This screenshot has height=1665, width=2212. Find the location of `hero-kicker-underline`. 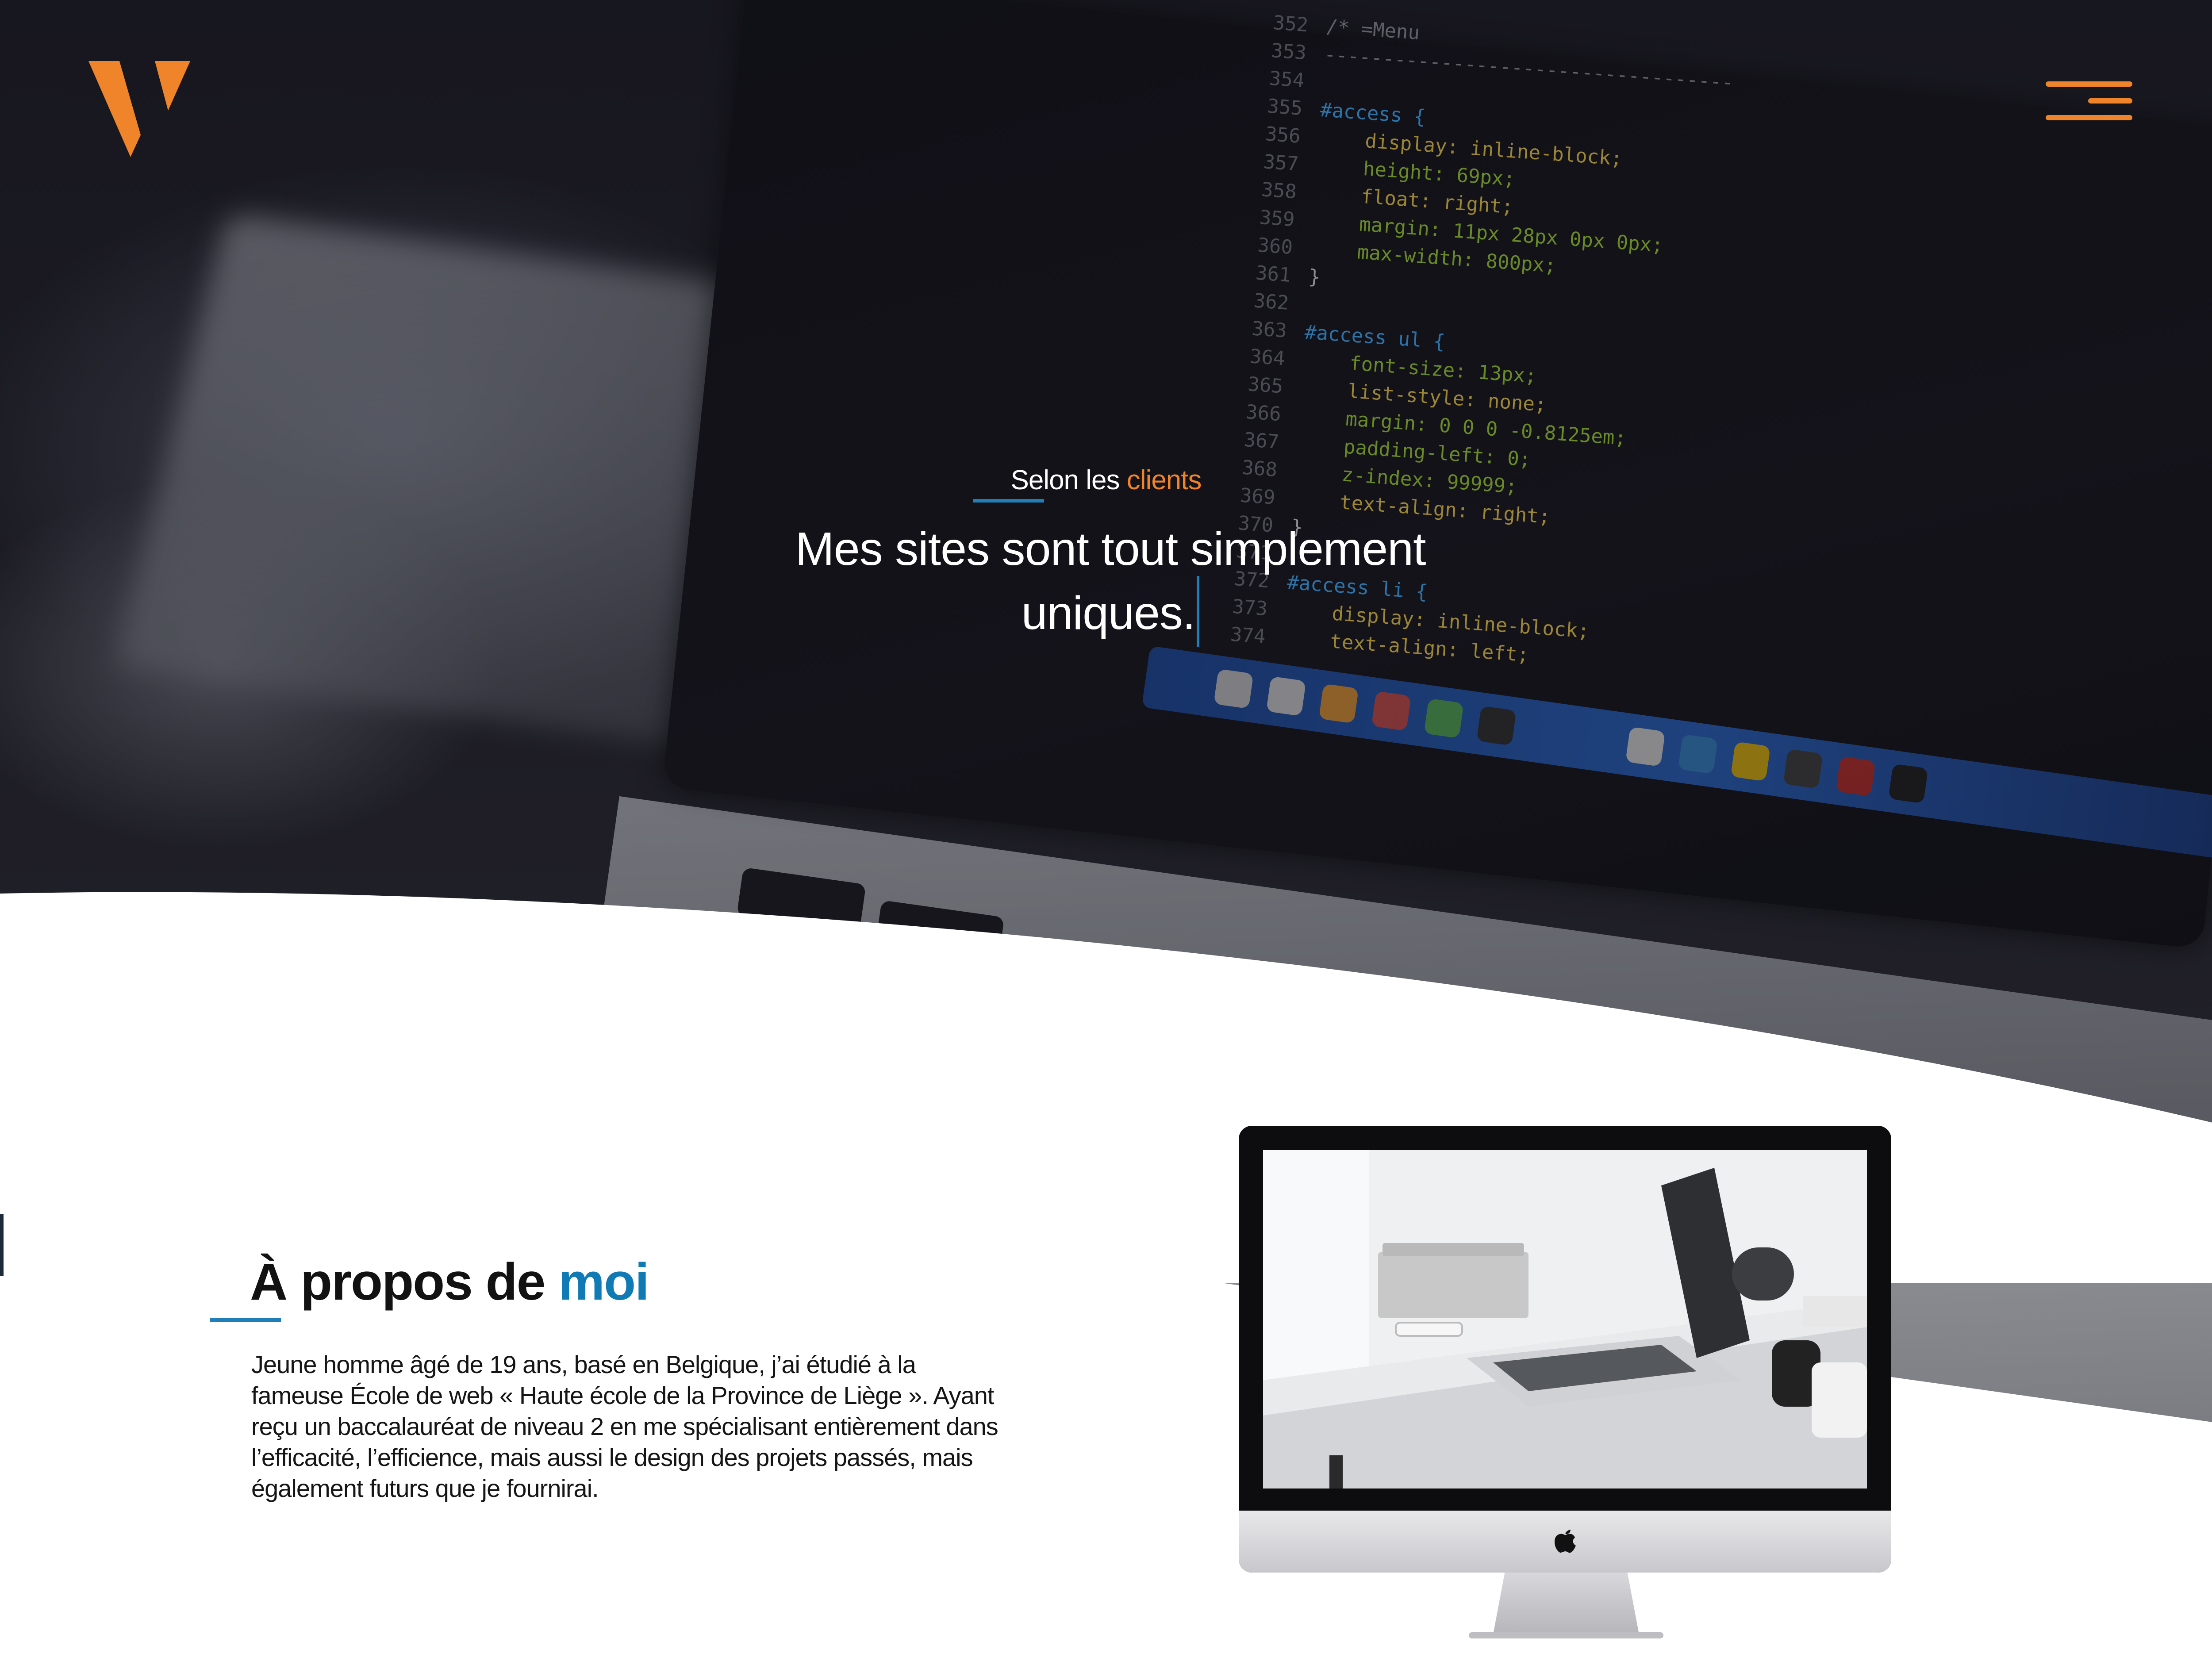

hero-kicker-underline is located at coordinates (1009, 501).